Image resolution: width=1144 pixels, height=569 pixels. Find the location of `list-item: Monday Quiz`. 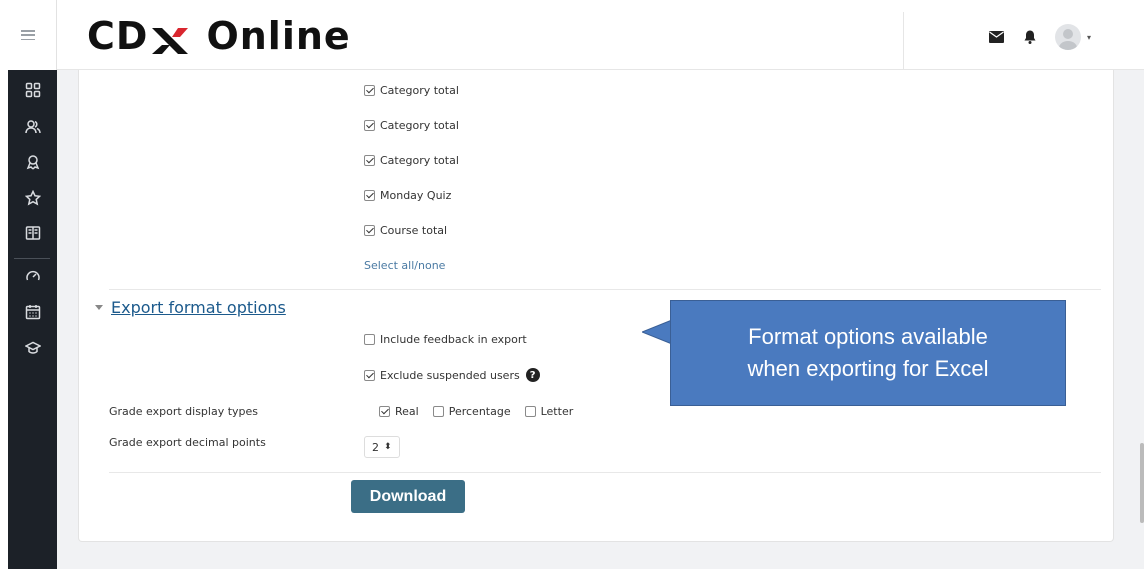

list-item: Monday Quiz is located at coordinates (407, 195).